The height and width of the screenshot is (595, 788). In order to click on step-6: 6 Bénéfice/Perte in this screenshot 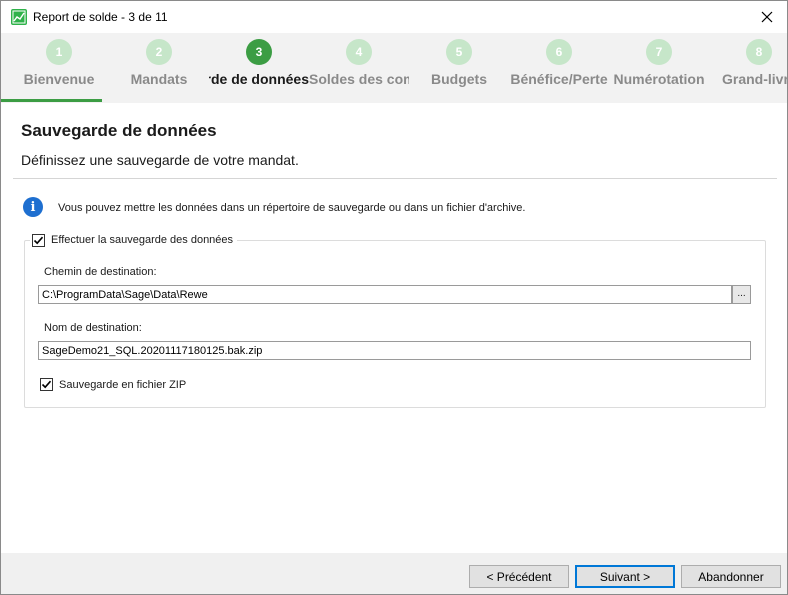, I will do `click(559, 68)`.